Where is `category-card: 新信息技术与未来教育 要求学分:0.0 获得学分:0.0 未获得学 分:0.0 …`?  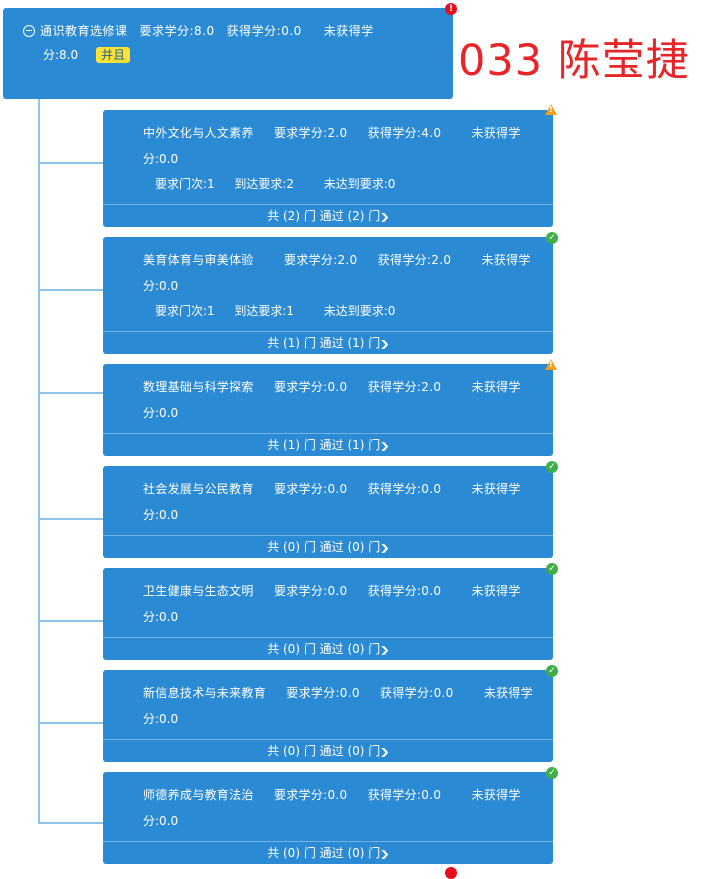
category-card: 新信息技术与未来教育 要求学分:0.0 获得学分:0.0 未获得学 分:0.0 … is located at coordinates (328, 716).